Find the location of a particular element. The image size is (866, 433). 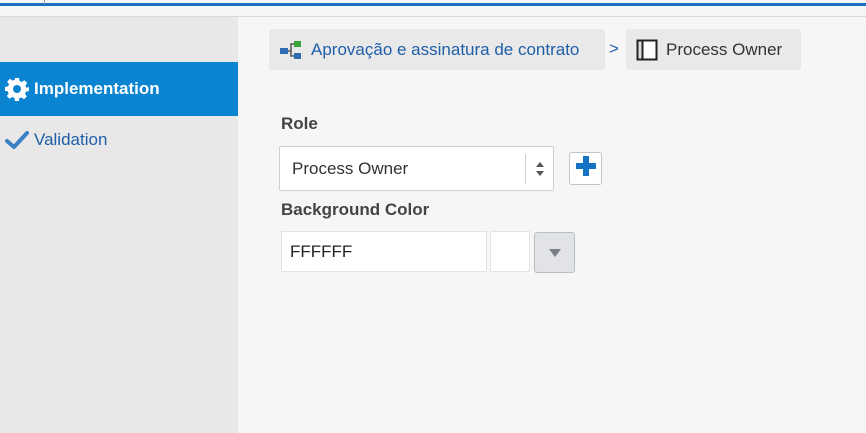

role-select-value: Process Owner is located at coordinates (350, 168).